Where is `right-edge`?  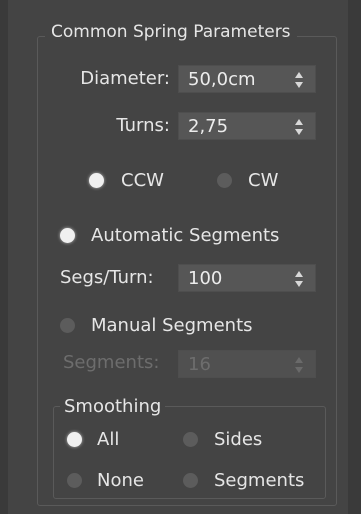 right-edge is located at coordinates (354, 257).